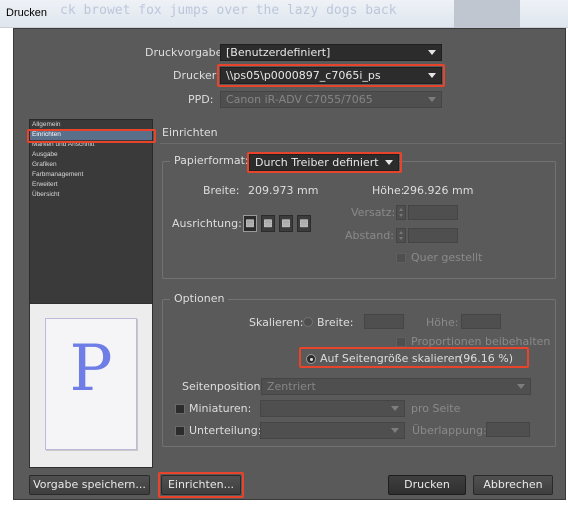 The width and height of the screenshot is (568, 506). I want to click on druckvorgabe-select: [Benutzerdefiniert], so click(331, 52).